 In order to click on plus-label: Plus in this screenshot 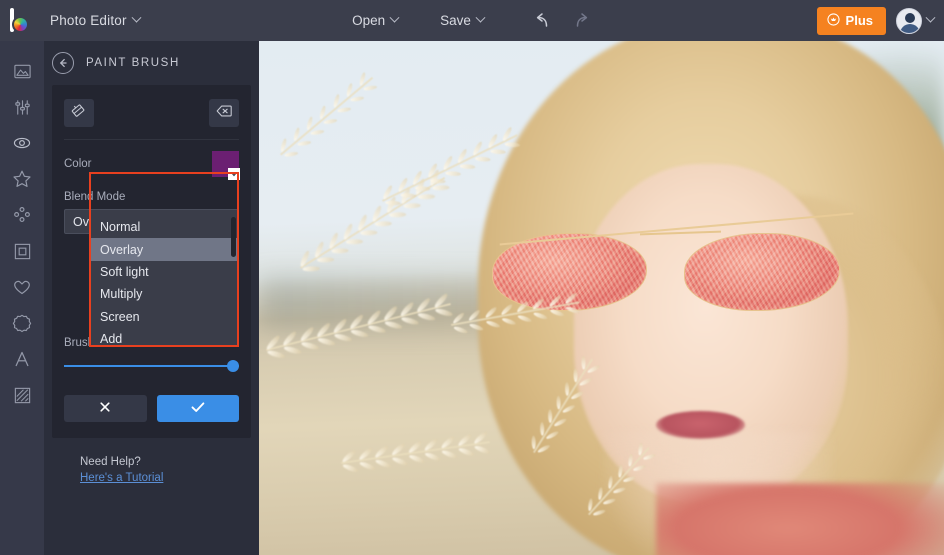, I will do `click(859, 20)`.